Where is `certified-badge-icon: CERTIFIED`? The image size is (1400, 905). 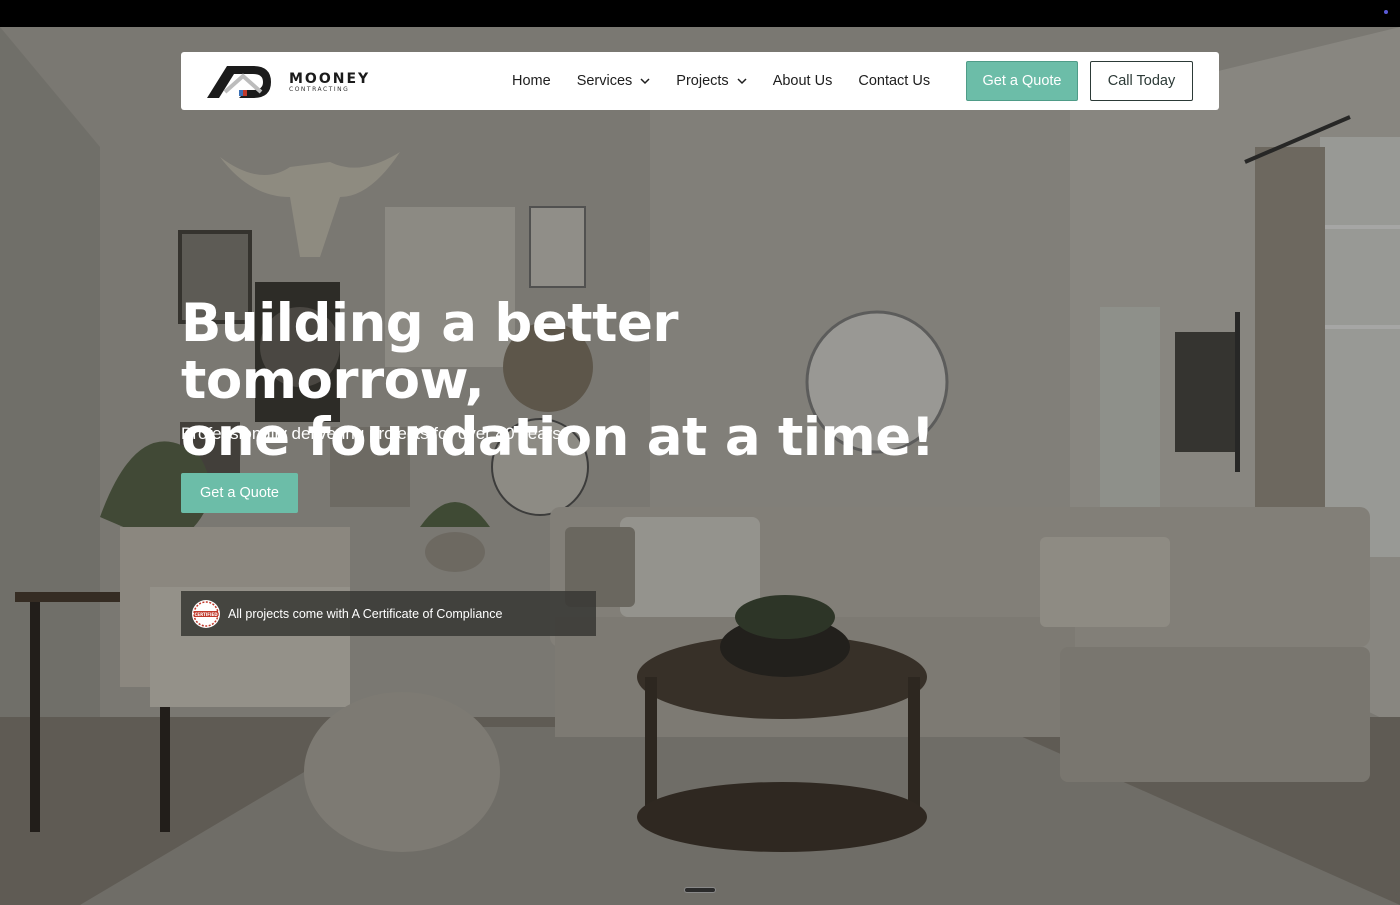
certified-badge-icon: CERTIFIED is located at coordinates (206, 613).